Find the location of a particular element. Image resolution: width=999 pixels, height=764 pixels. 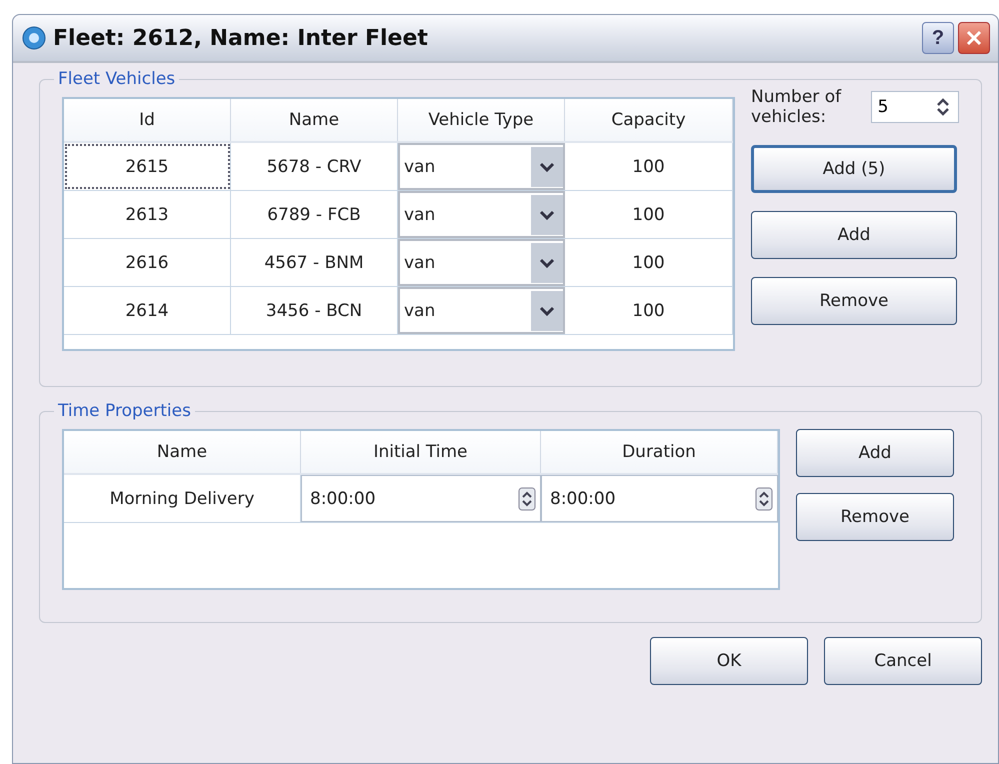

column-header: Vehicle Type is located at coordinates (481, 120).